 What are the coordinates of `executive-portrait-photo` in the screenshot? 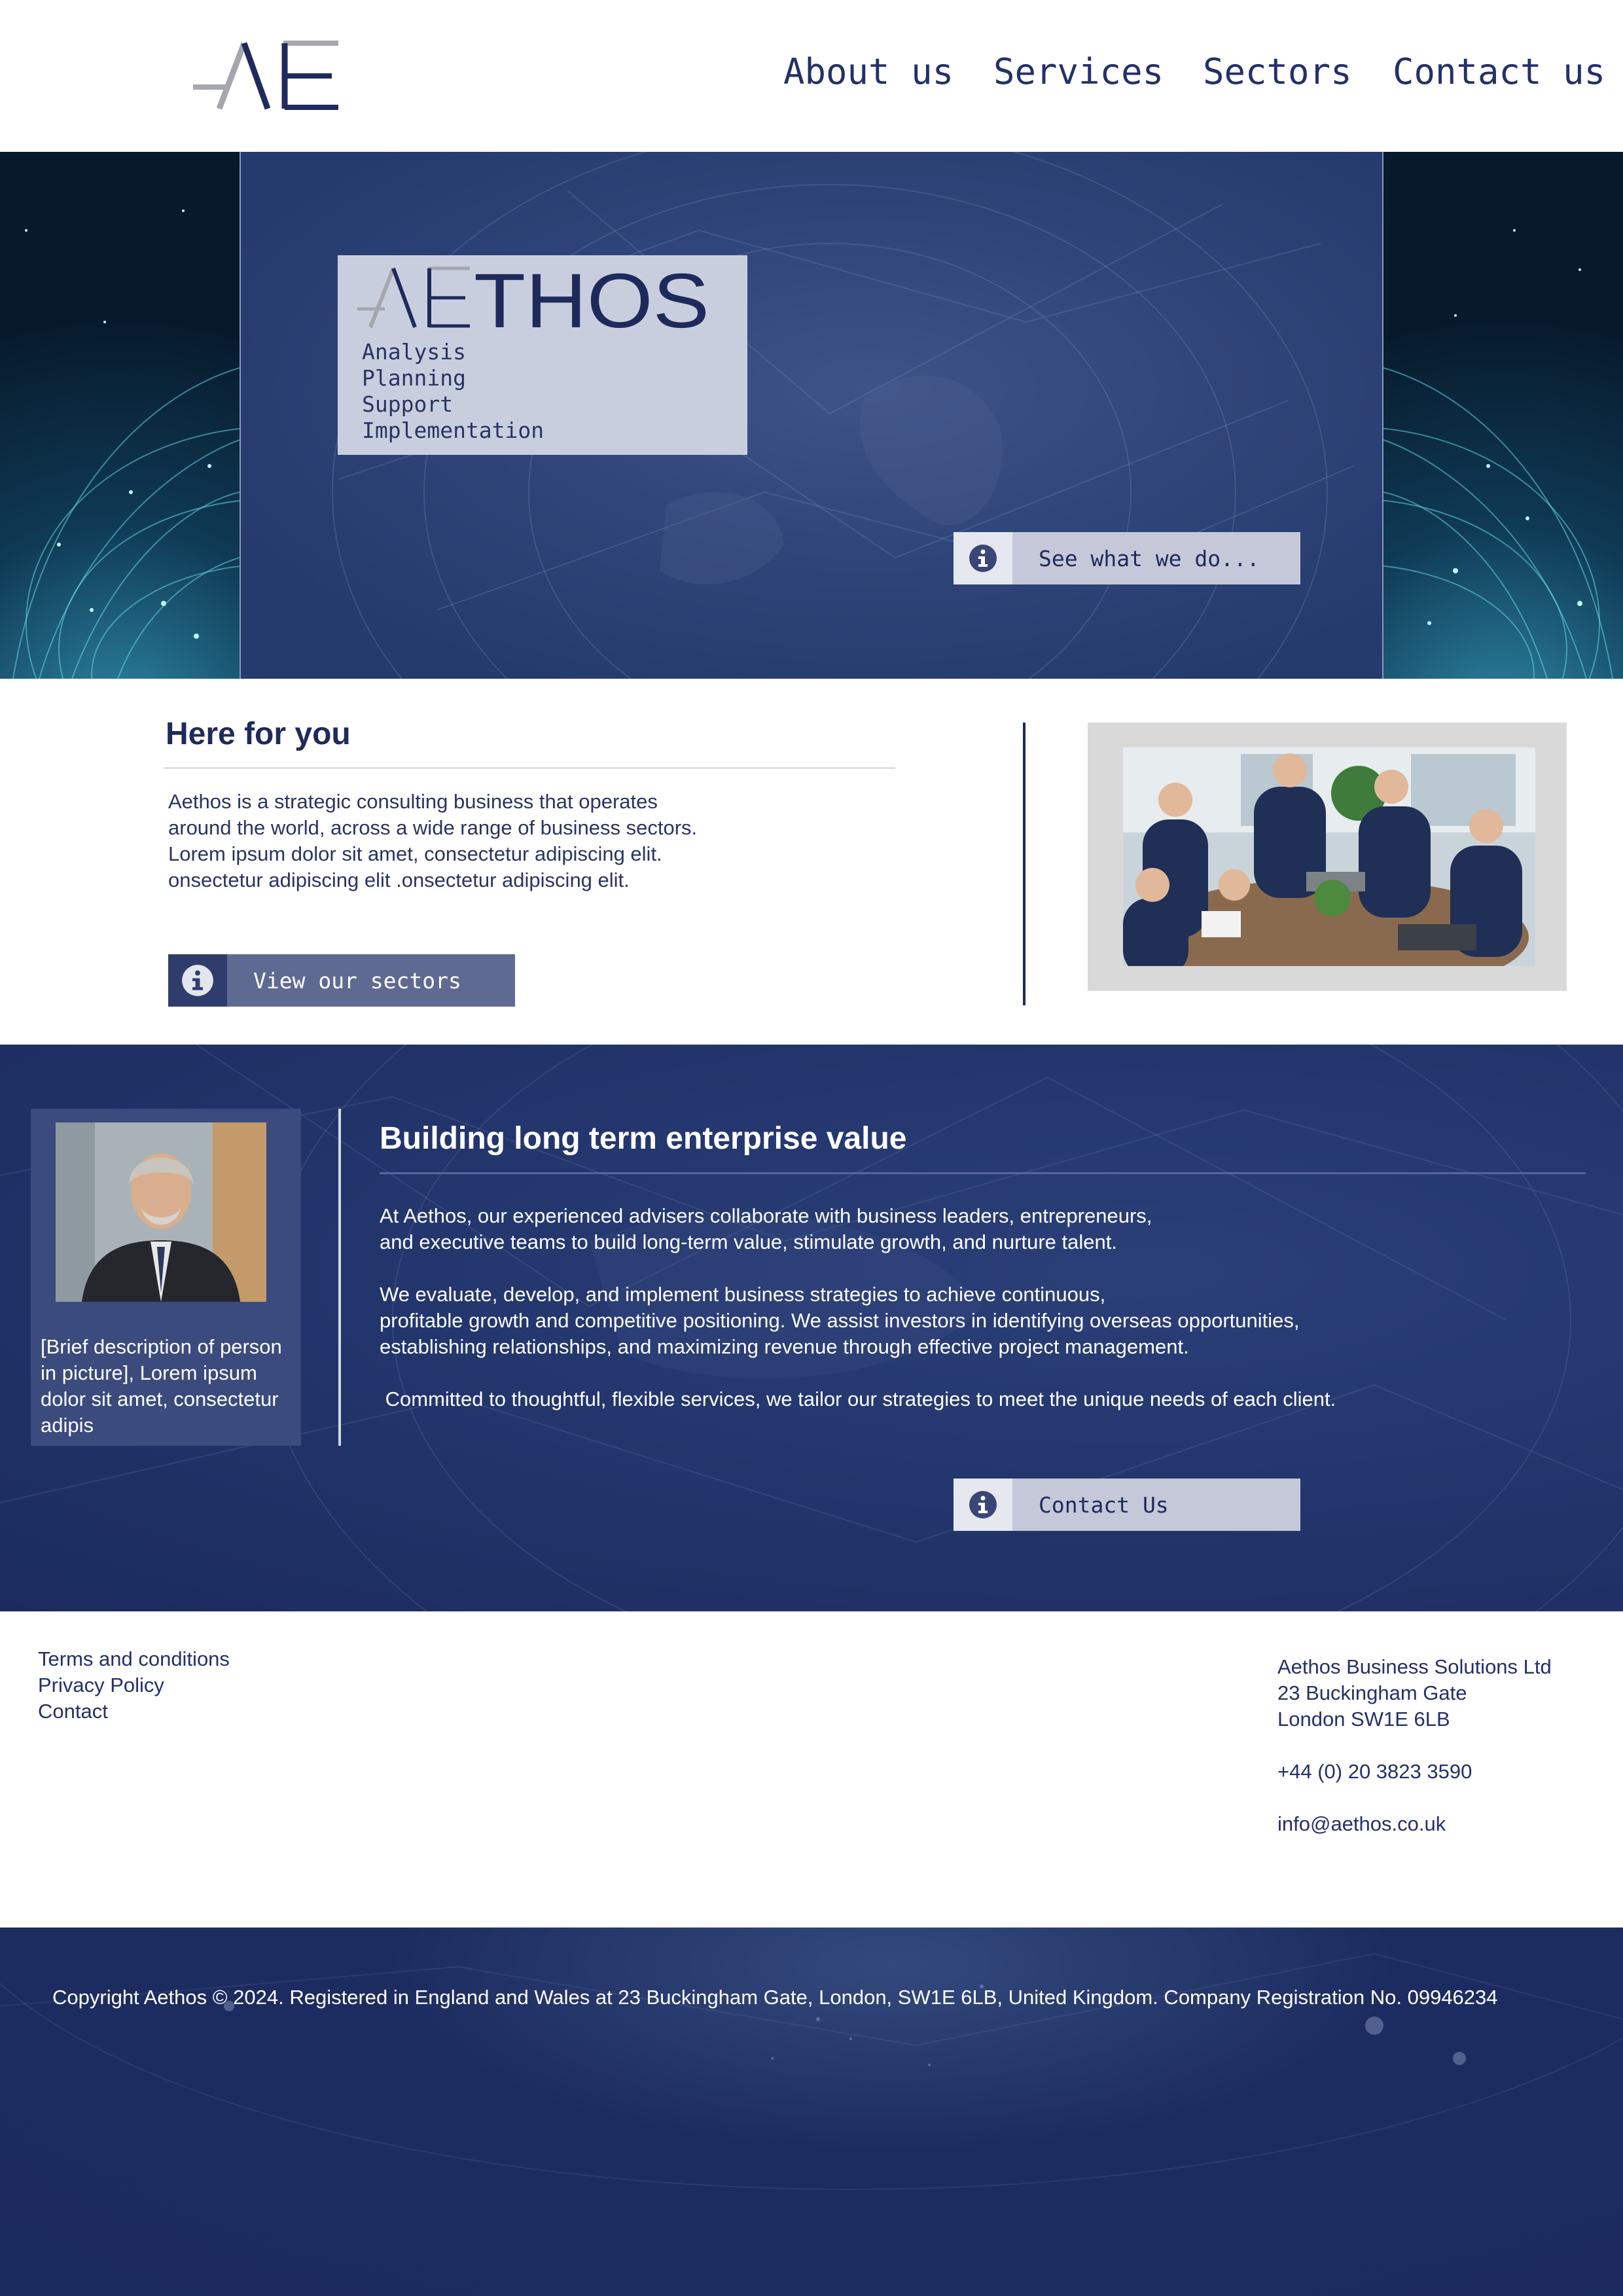 It's located at (161, 1212).